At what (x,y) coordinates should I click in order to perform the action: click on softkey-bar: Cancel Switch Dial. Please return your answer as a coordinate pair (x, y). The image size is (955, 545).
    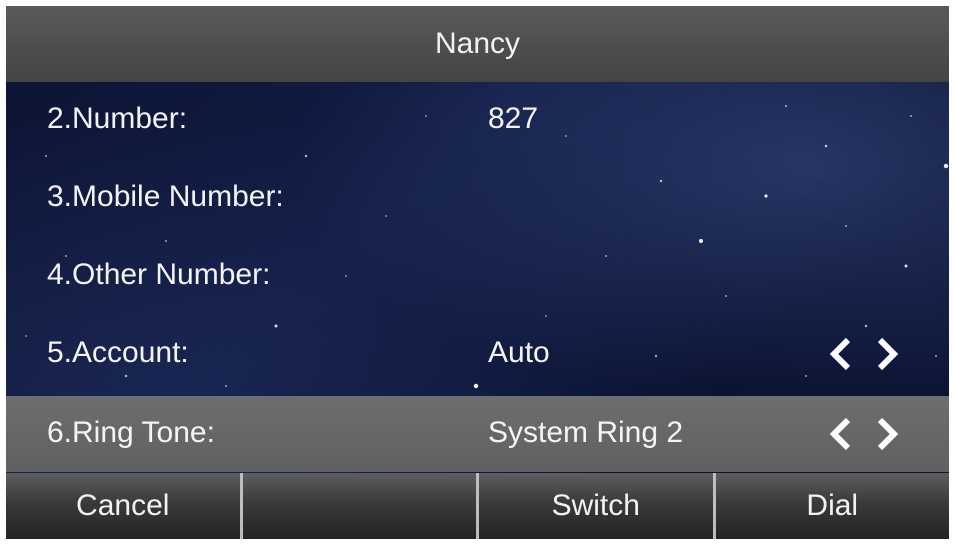
    Looking at the image, I should click on (477, 506).